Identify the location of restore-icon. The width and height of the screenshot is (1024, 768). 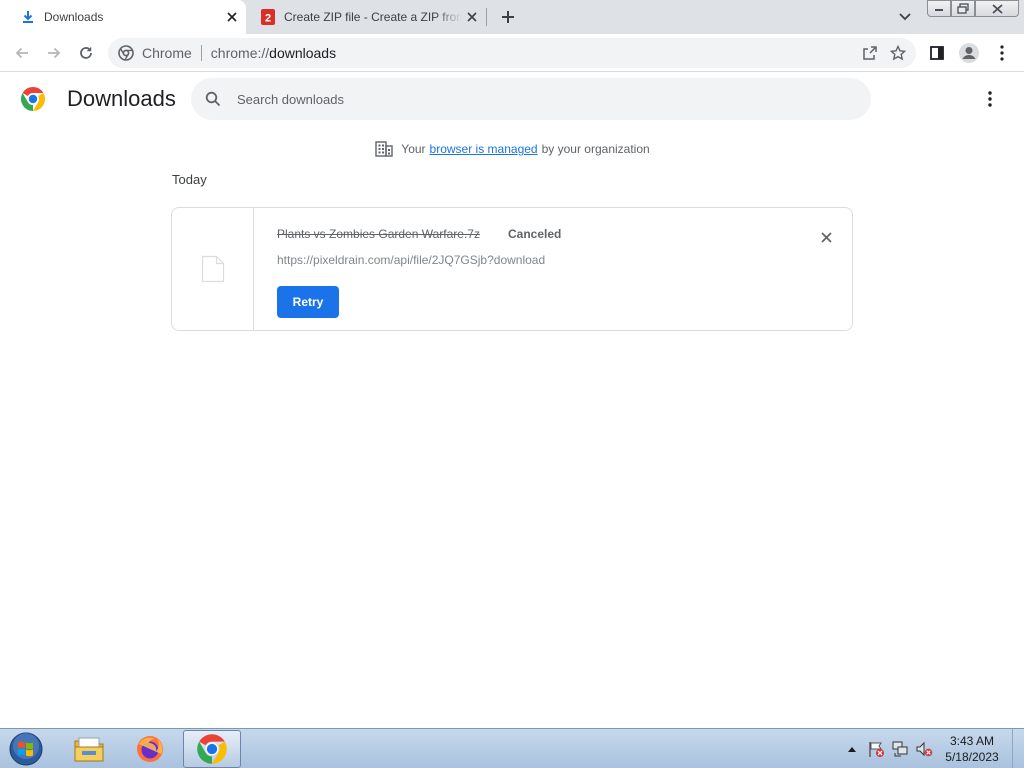
(963, 8).